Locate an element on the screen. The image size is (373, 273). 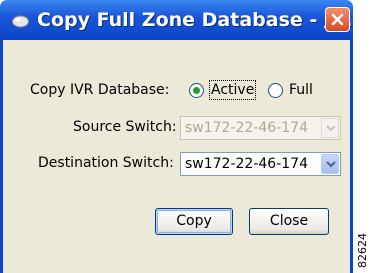
radio-active is located at coordinates (196, 90).